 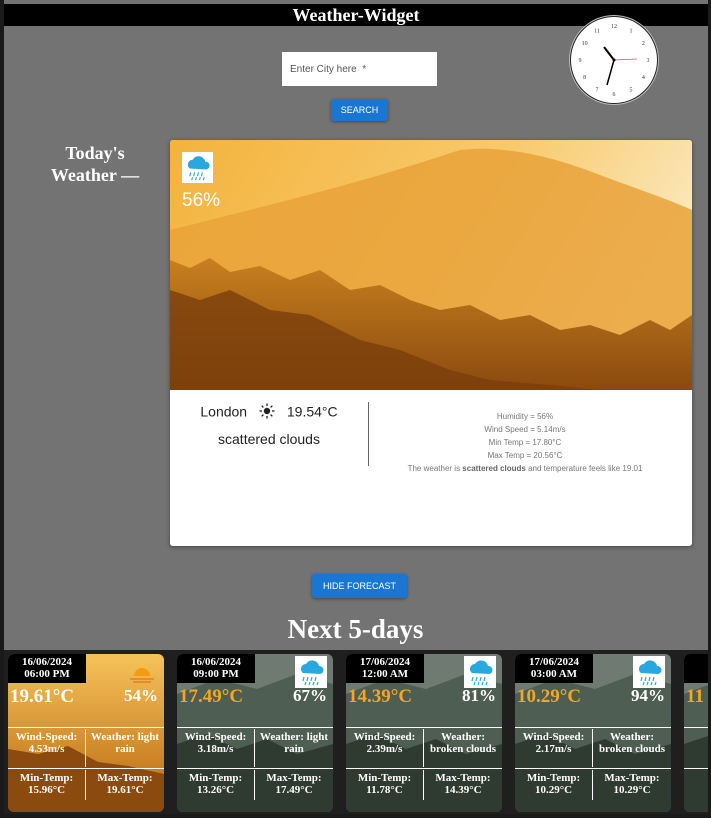 What do you see at coordinates (269, 439) in the screenshot?
I see `weather-description: scattered clouds` at bounding box center [269, 439].